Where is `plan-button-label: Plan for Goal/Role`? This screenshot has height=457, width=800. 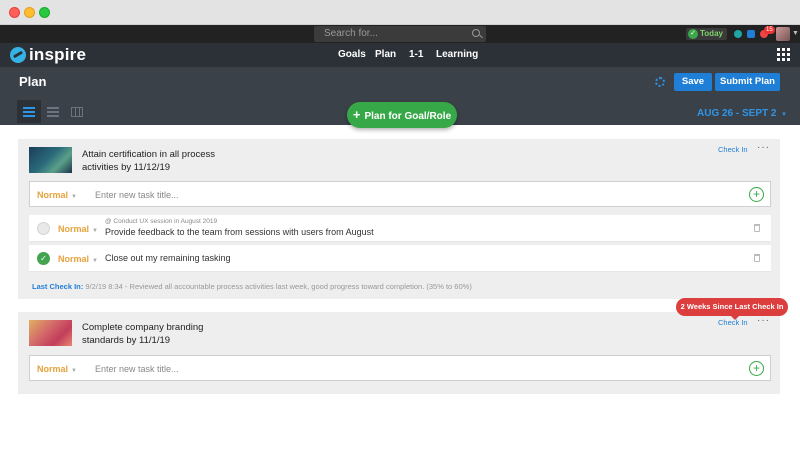
plan-button-label: Plan for Goal/Role is located at coordinates (408, 116).